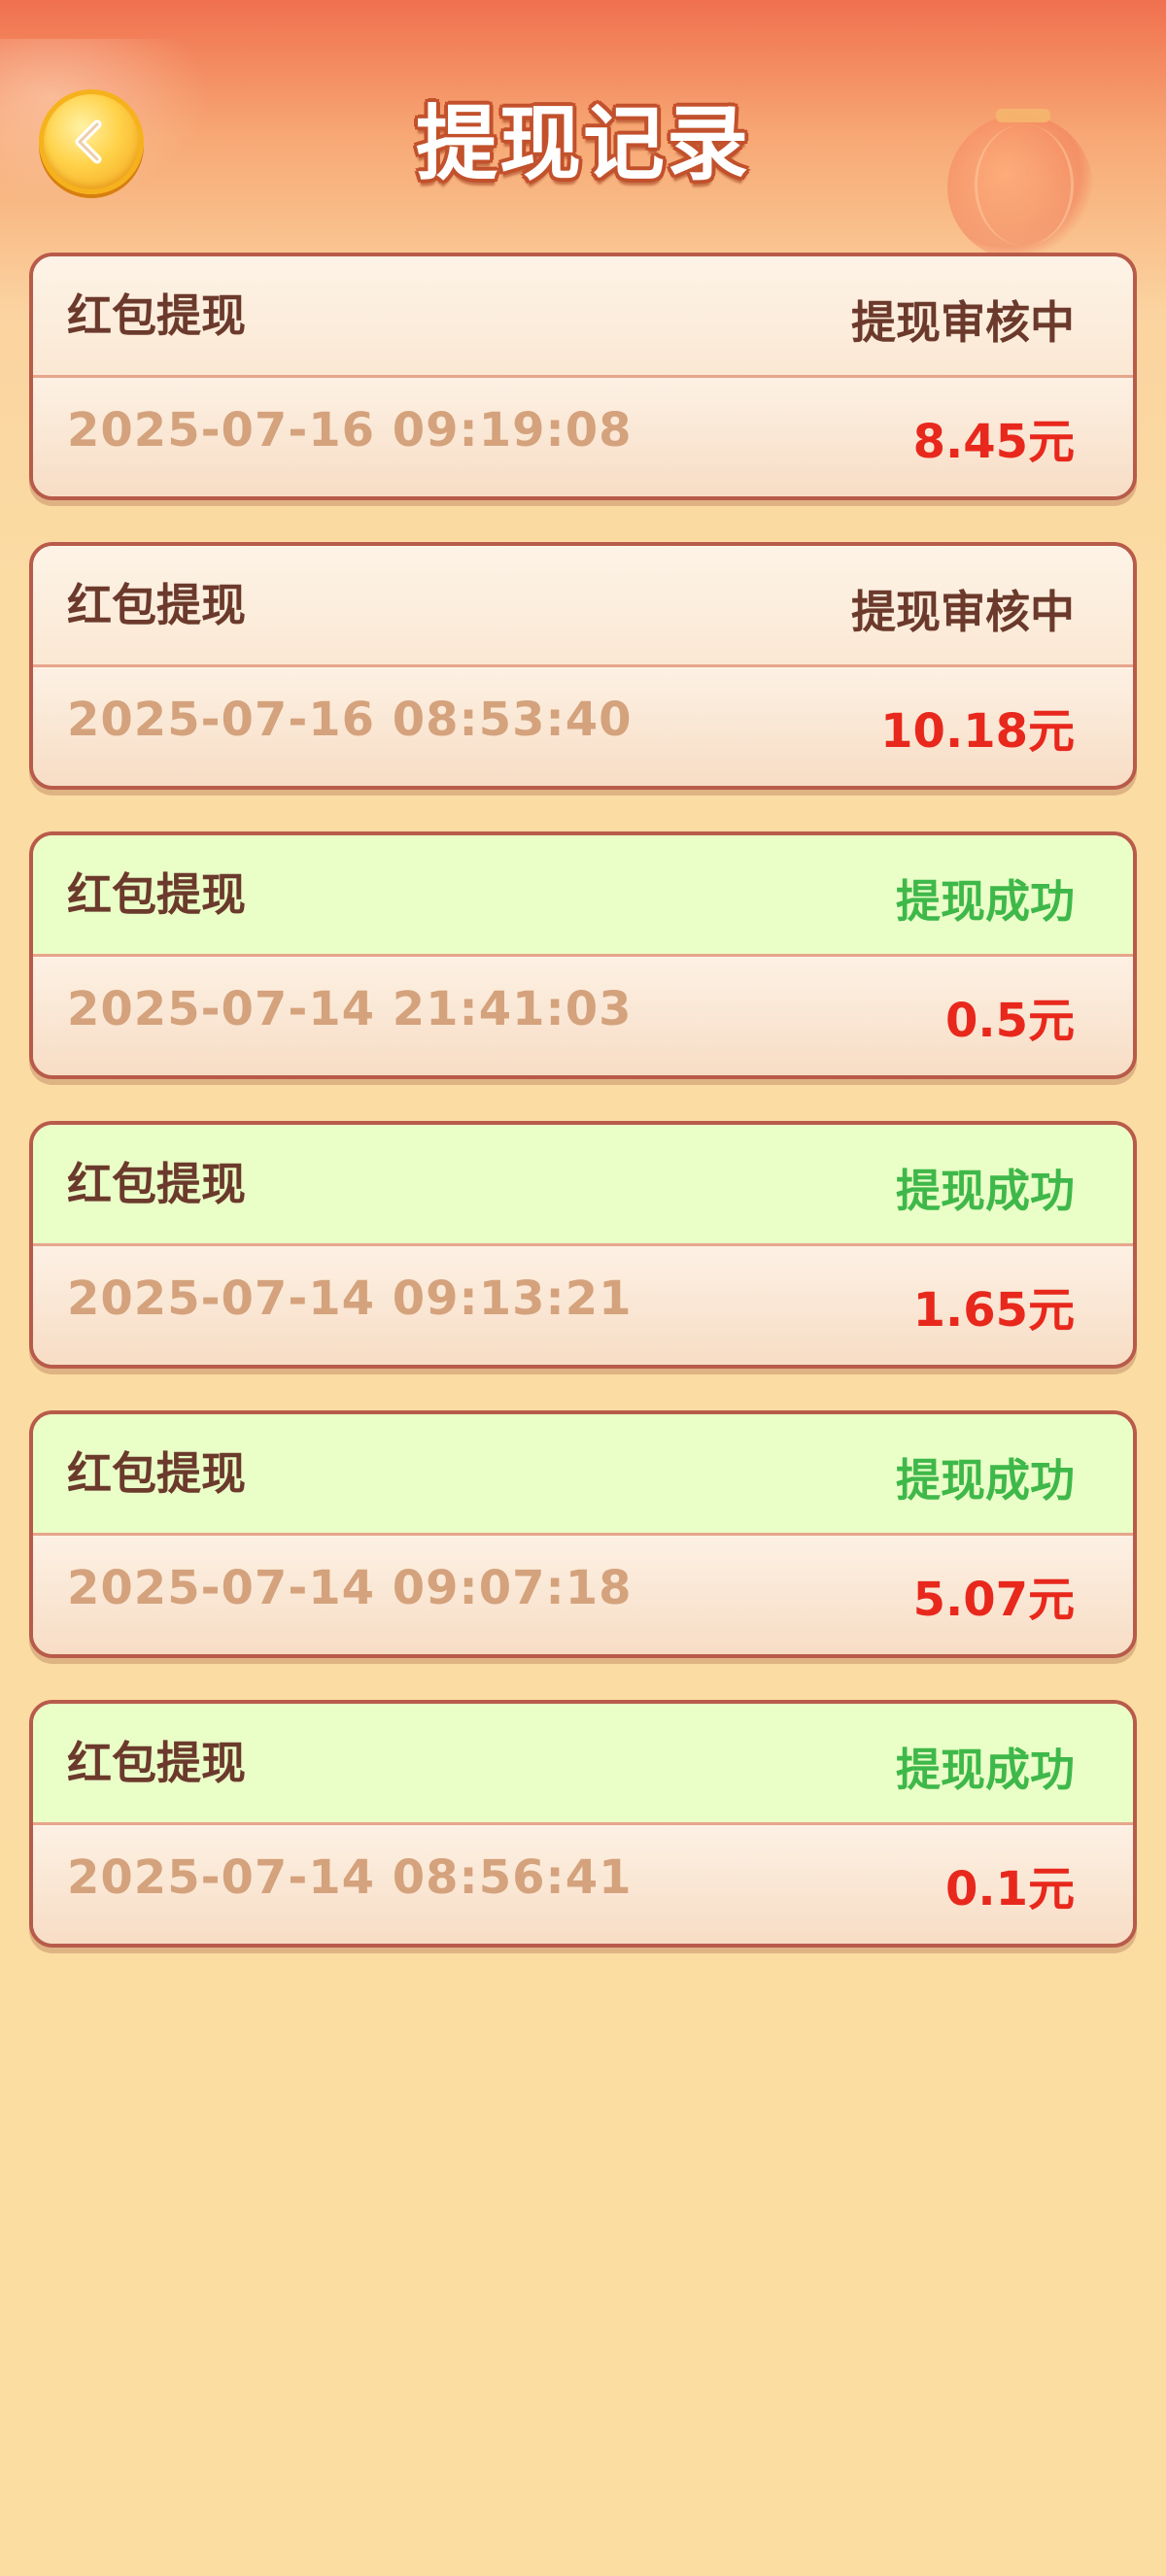 This screenshot has width=1166, height=2576. I want to click on record-details: 2025-07-14 09:07:18 5.07元, so click(583, 1595).